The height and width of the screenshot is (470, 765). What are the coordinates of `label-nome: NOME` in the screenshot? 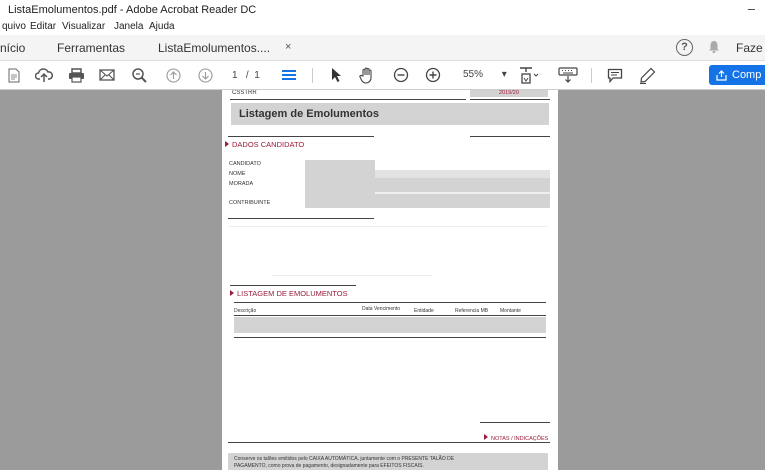 It's located at (237, 174).